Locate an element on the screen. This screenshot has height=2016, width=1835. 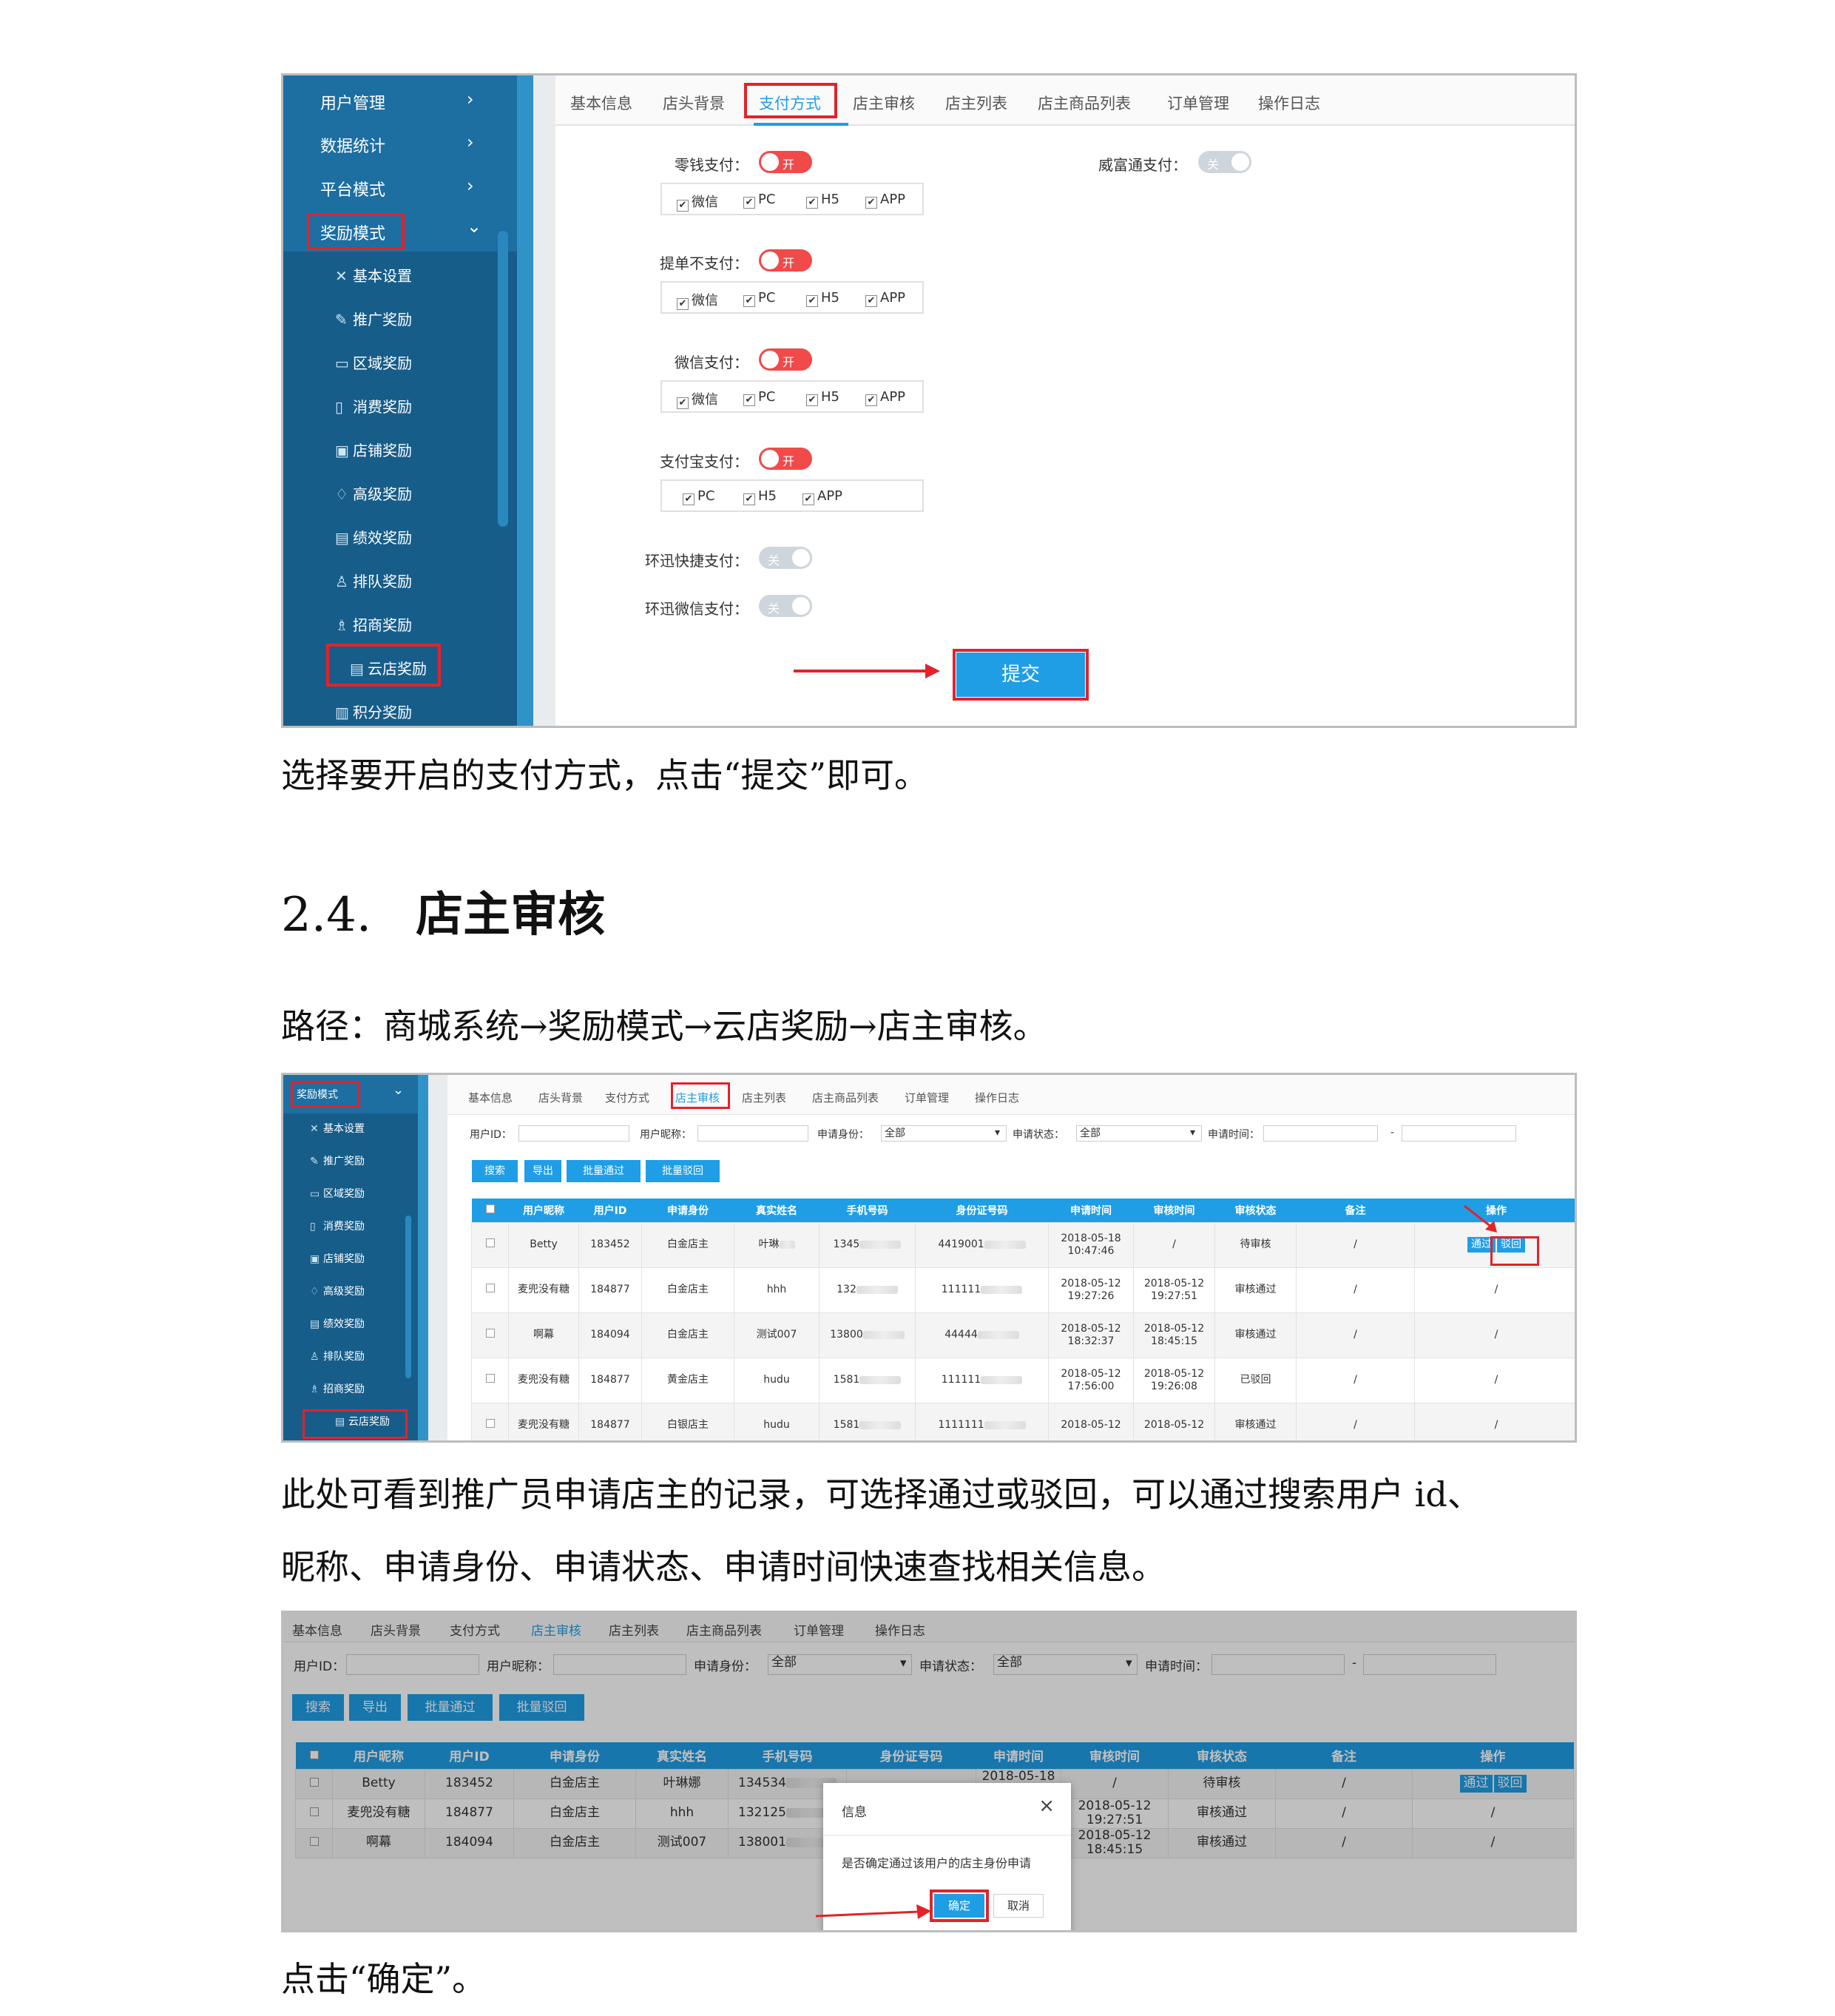
arrow-icon is located at coordinates (867, 671).